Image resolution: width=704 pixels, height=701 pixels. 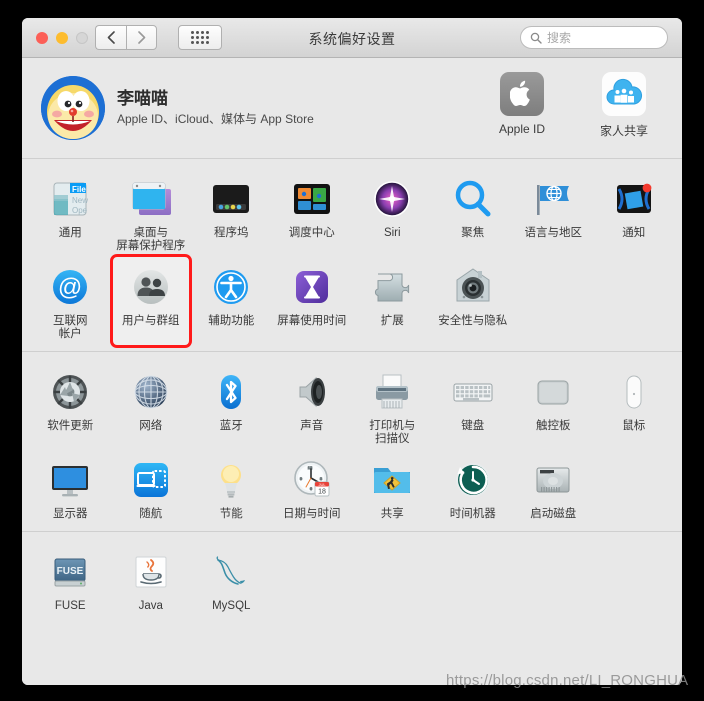 What do you see at coordinates (322, 484) in the screenshot?
I see `date-icon-month: JUL` at bounding box center [322, 484].